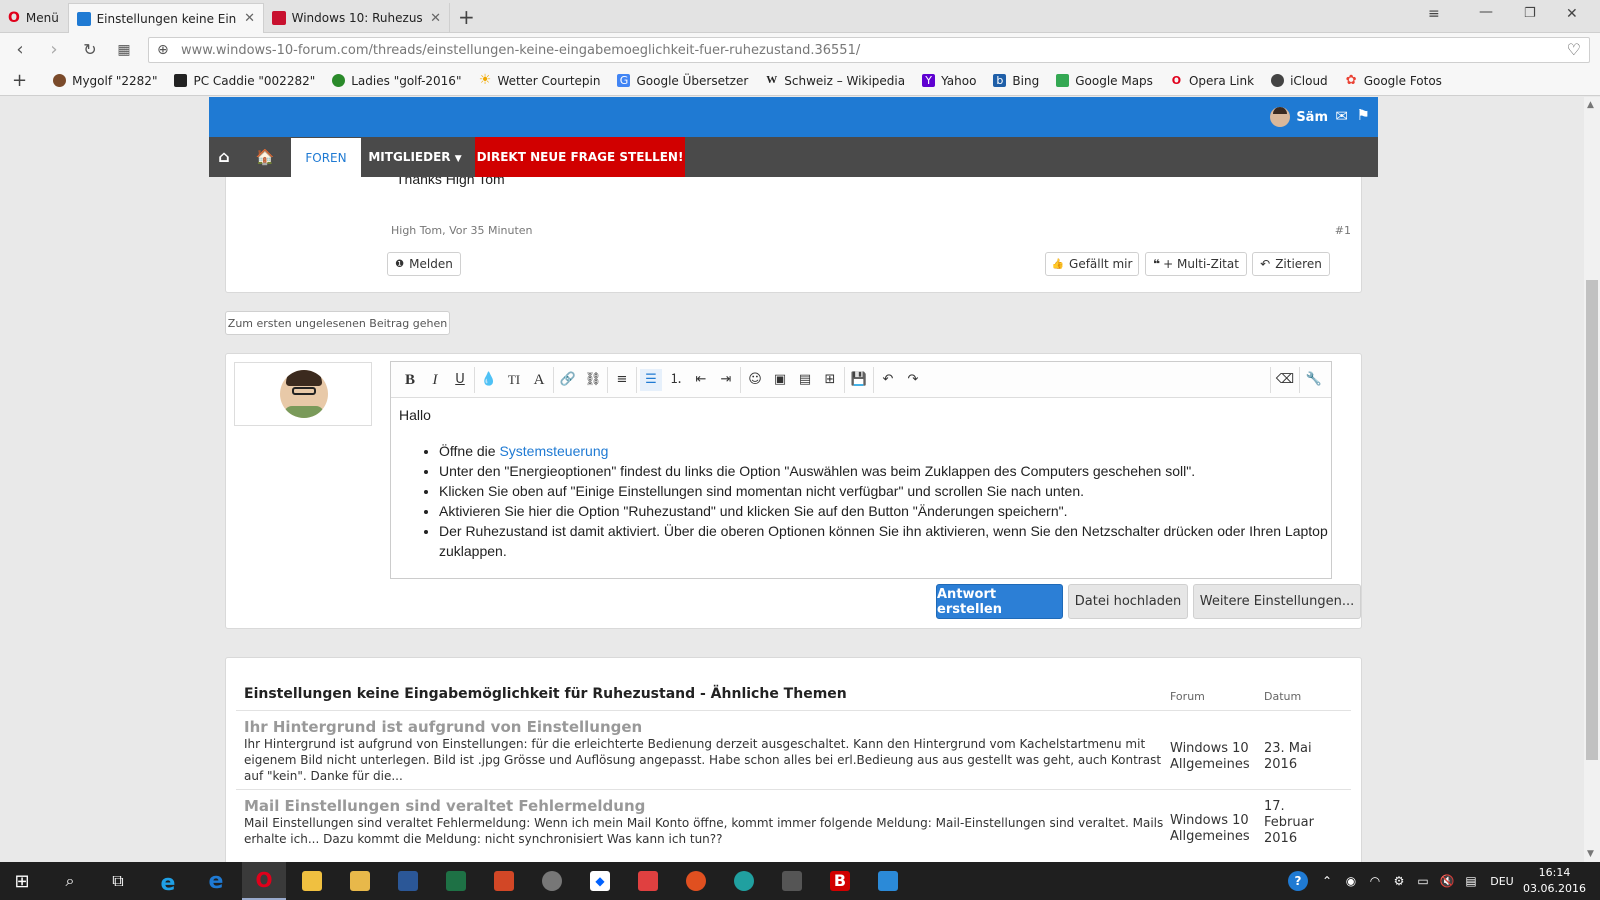 The width and height of the screenshot is (1600, 900). I want to click on system-clock: 16:14 03.06.2016, so click(1554, 881).